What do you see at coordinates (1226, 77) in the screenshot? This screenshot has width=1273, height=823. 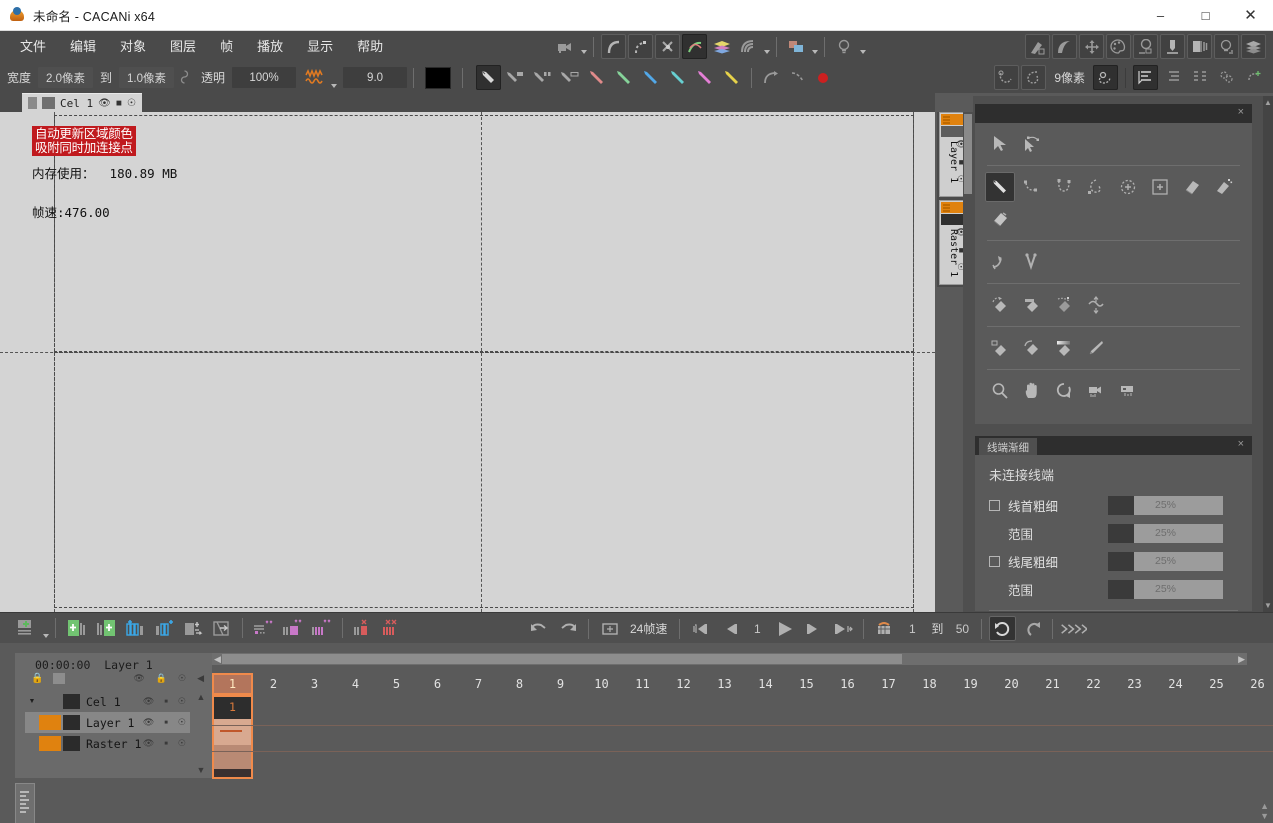 I see `align-4-icon` at bounding box center [1226, 77].